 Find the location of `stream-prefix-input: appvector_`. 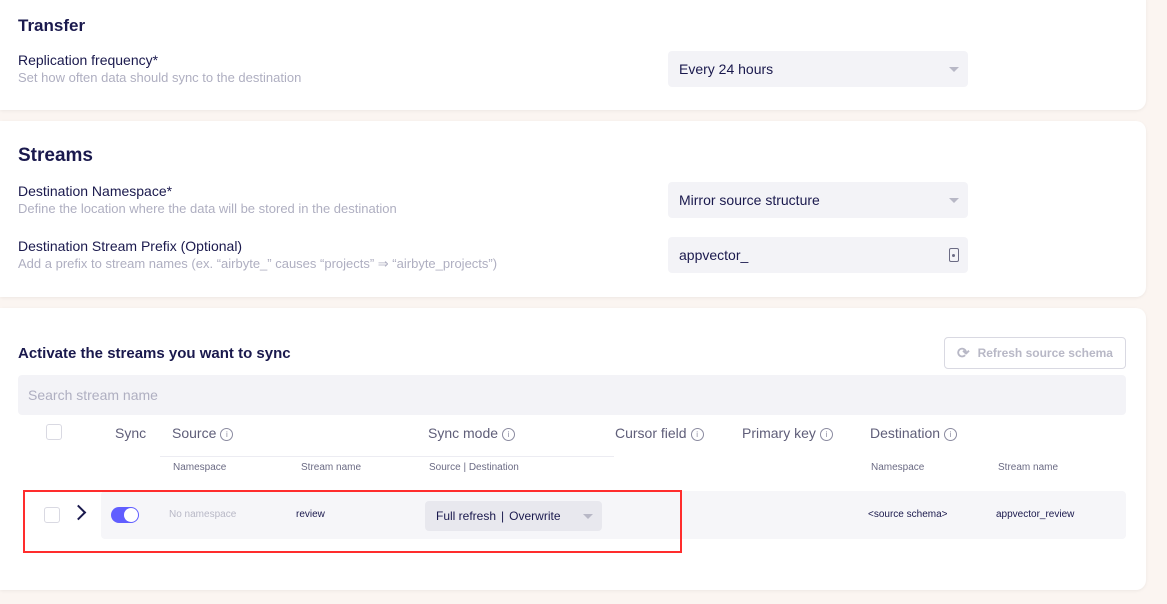

stream-prefix-input: appvector_ is located at coordinates (818, 255).